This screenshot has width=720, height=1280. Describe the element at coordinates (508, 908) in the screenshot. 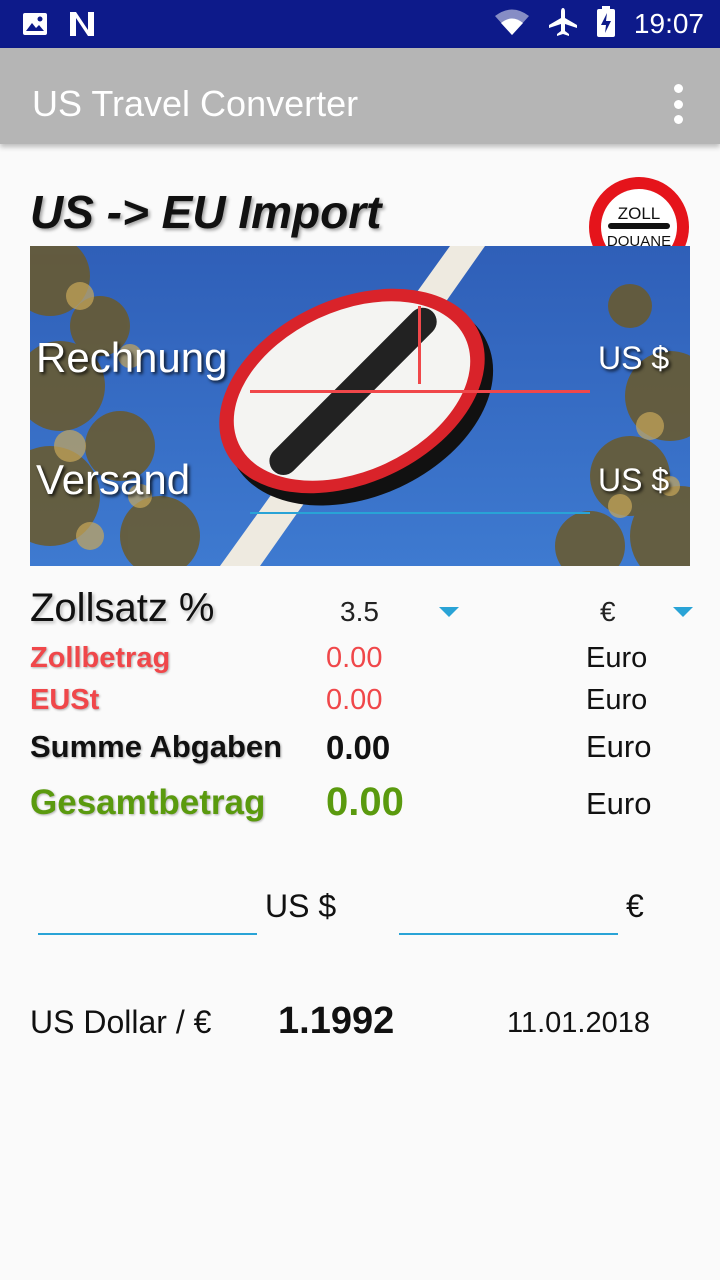

I see `eur-input` at that location.